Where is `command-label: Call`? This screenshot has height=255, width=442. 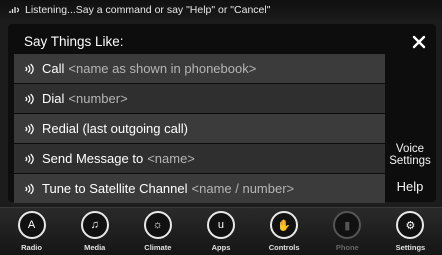
command-label: Call is located at coordinates (53, 68).